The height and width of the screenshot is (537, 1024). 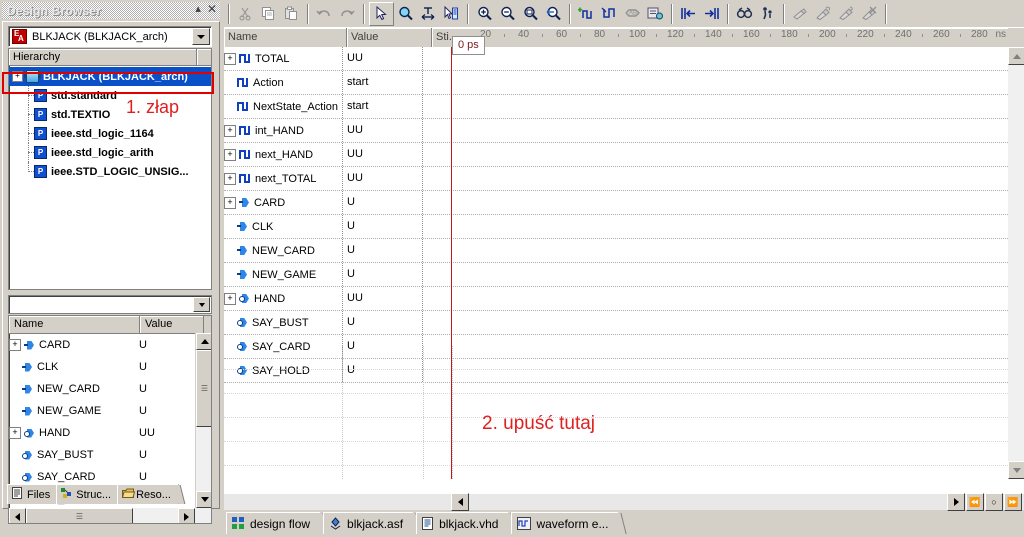 I want to click on stimulator-clear-icon, so click(x=869, y=14).